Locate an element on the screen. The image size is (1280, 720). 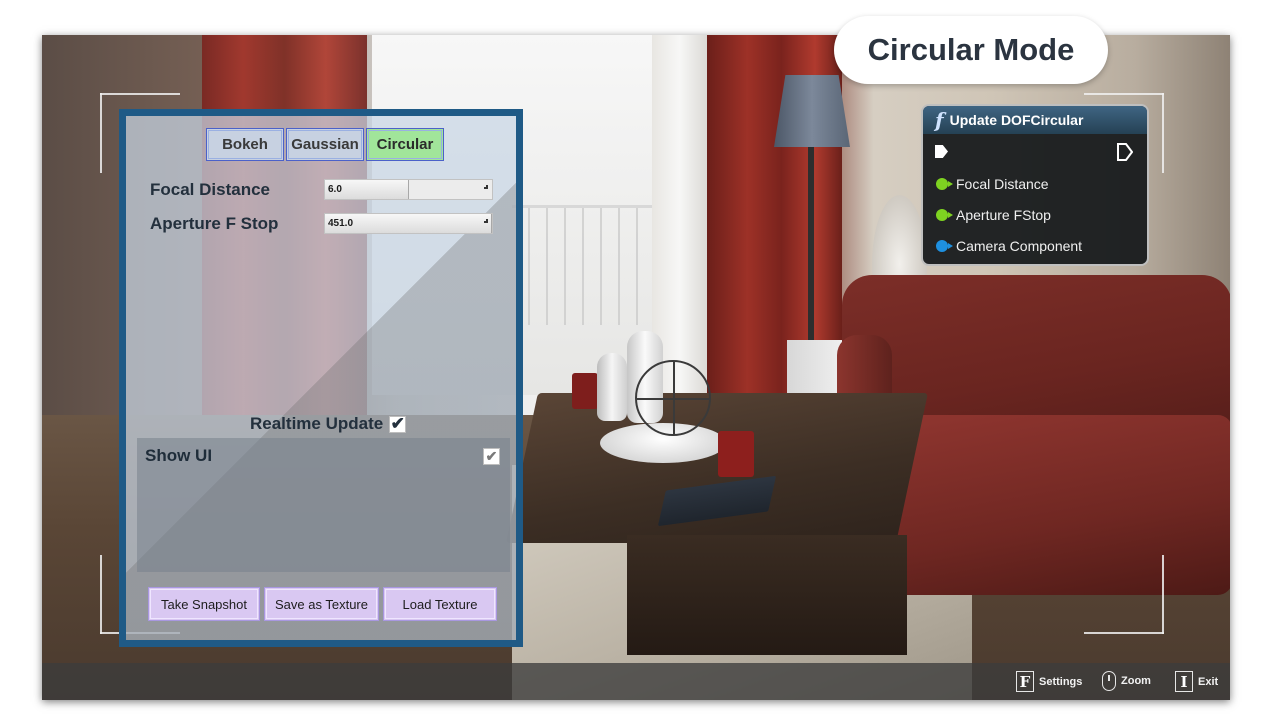
load-texture-button: Load Texture is located at coordinates (440, 604).